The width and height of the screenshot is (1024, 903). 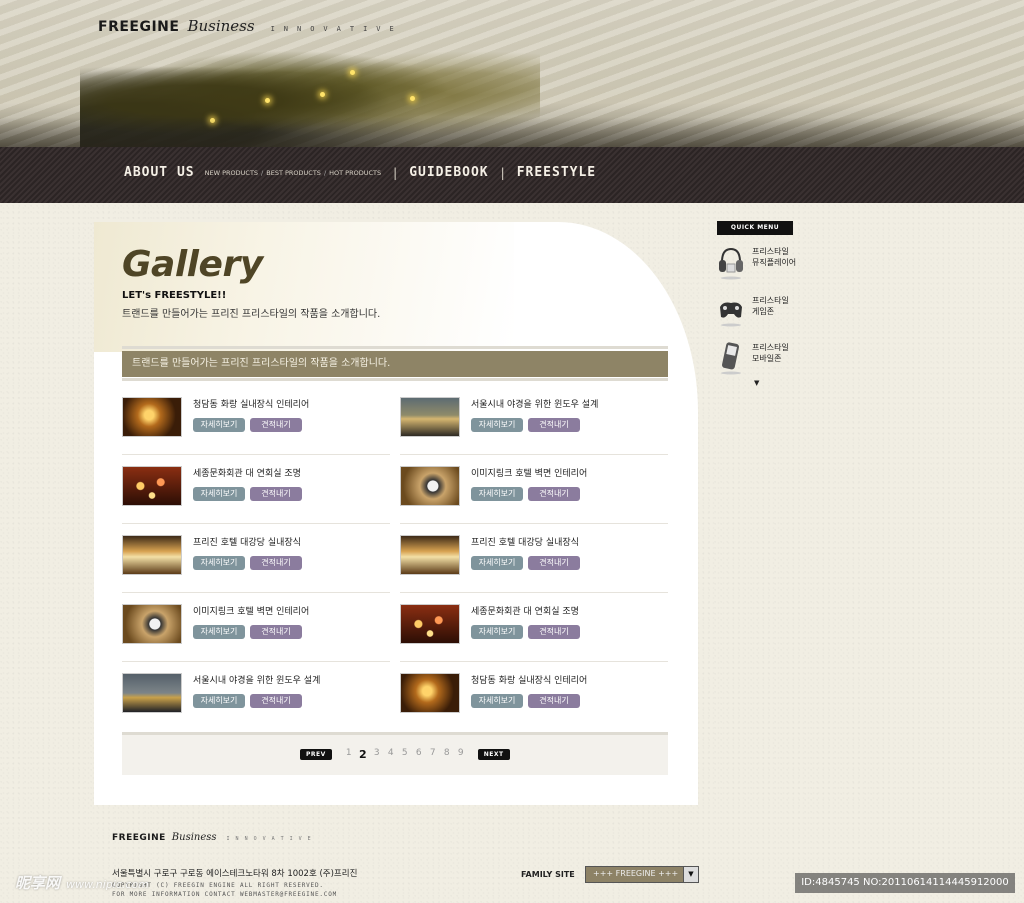 What do you see at coordinates (250, 26) in the screenshot?
I see `site-logo: FREEGINE Business INNOVATIVE` at bounding box center [250, 26].